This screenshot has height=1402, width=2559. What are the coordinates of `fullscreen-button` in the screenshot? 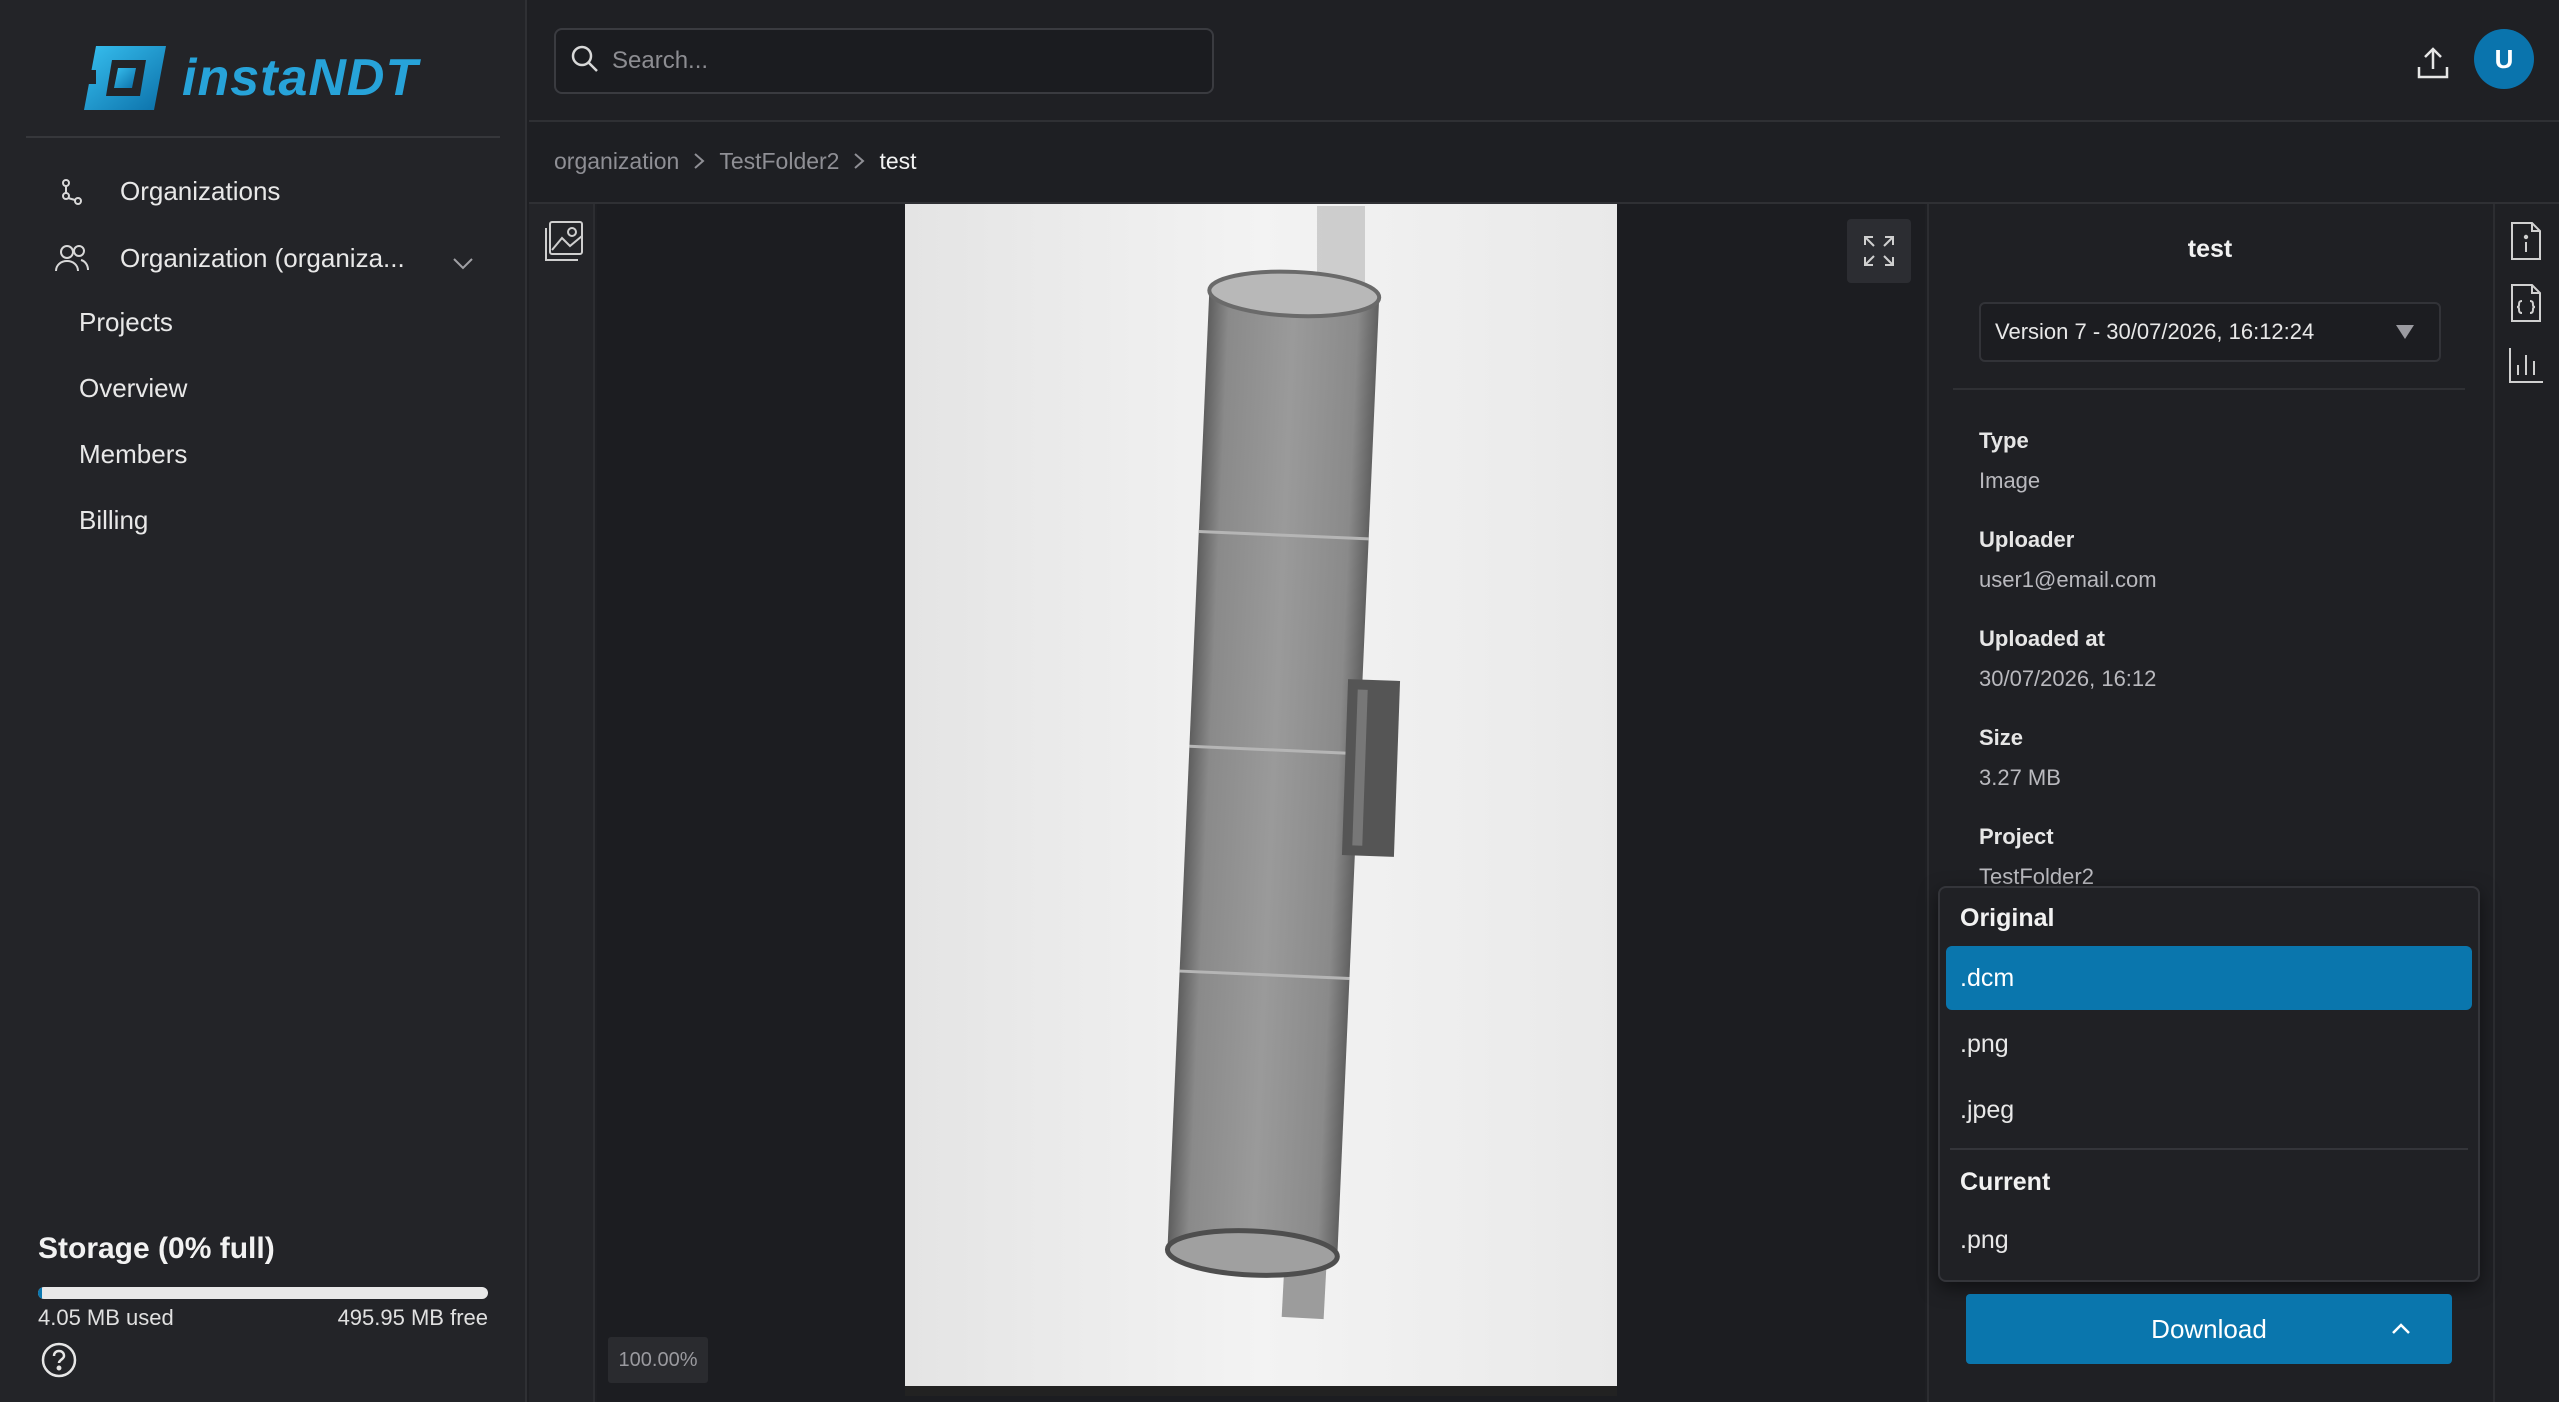 It's located at (1879, 251).